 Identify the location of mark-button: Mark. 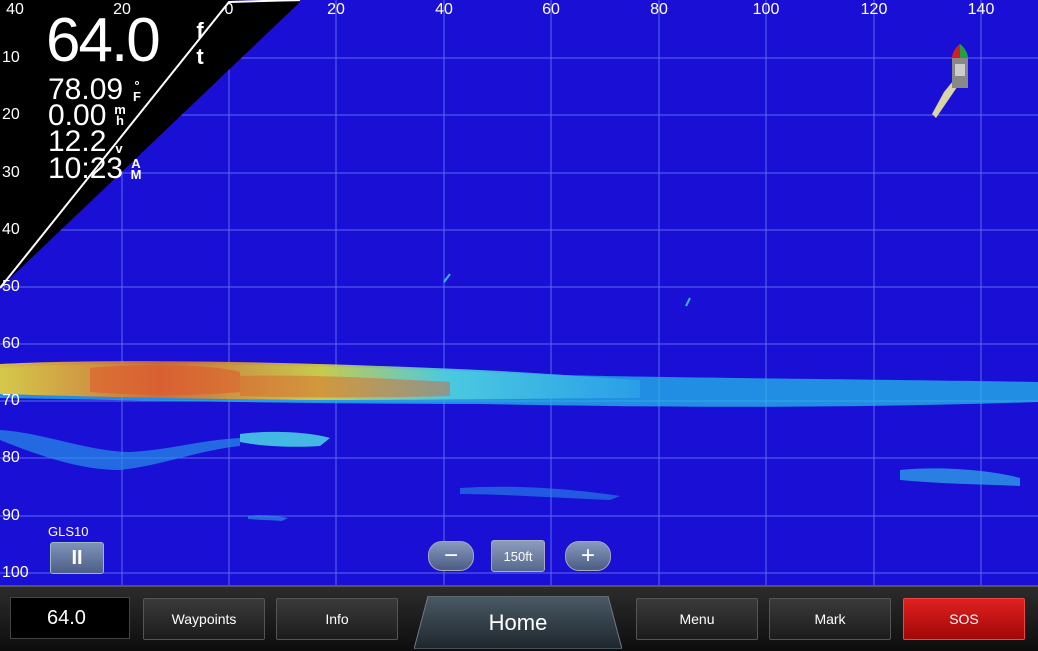
(830, 619).